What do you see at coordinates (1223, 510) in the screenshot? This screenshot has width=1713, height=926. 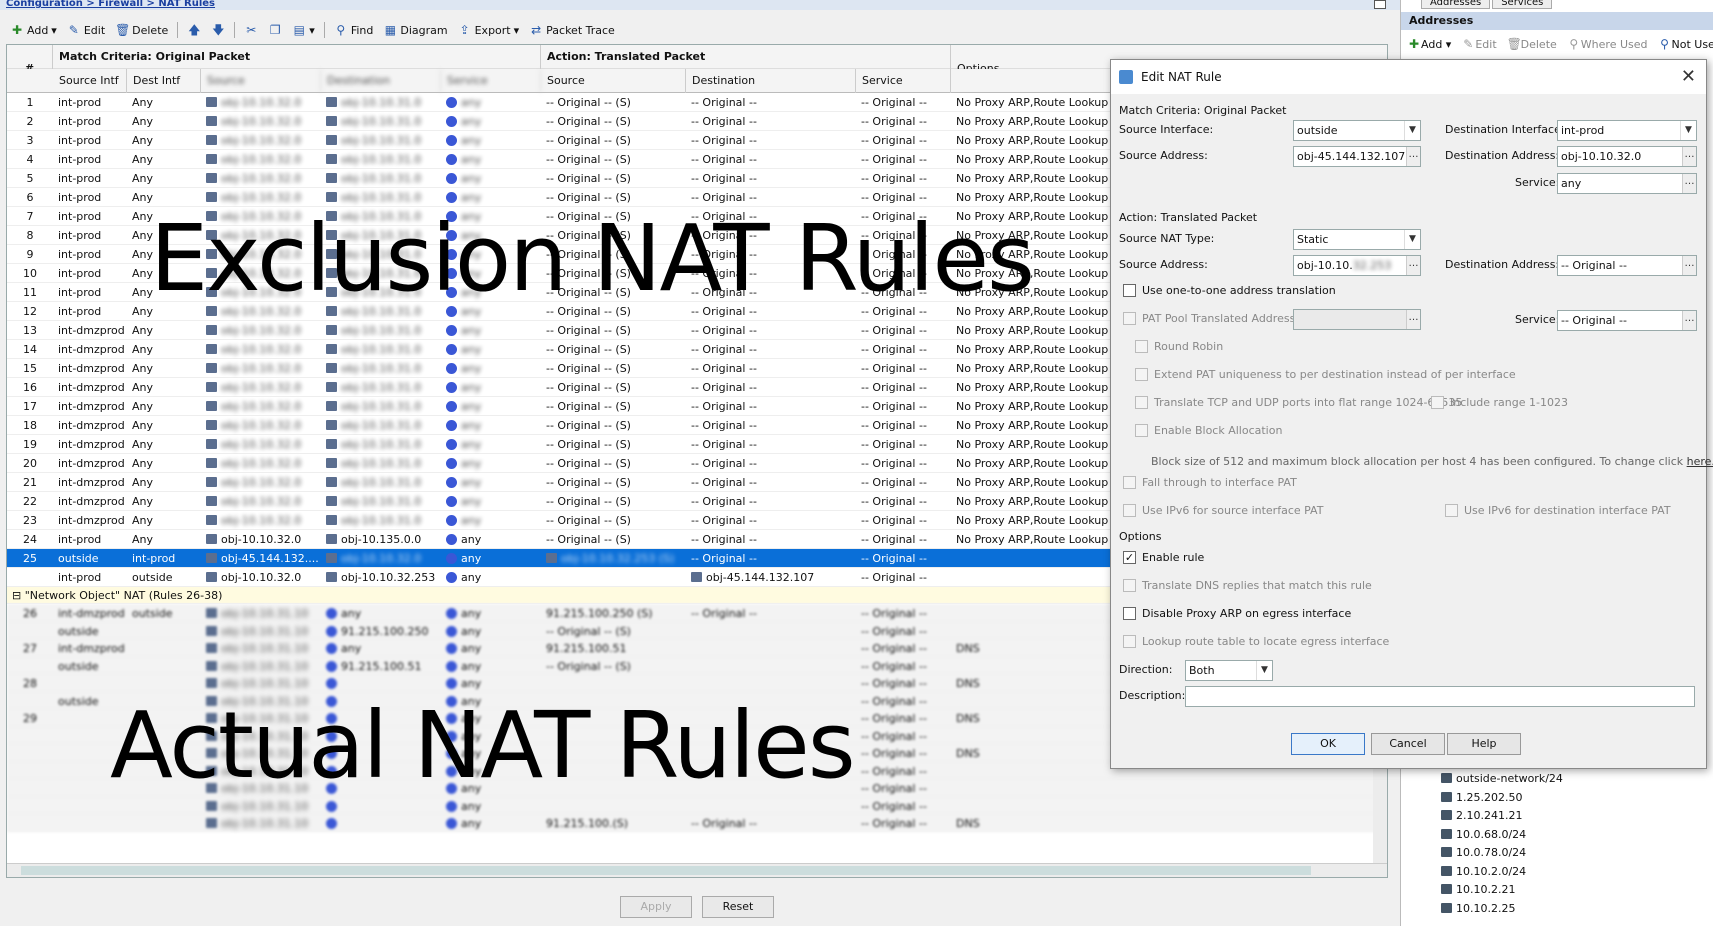 I see `ipv6-source-checkbox: Use IPv6 for source interface PAT` at bounding box center [1223, 510].